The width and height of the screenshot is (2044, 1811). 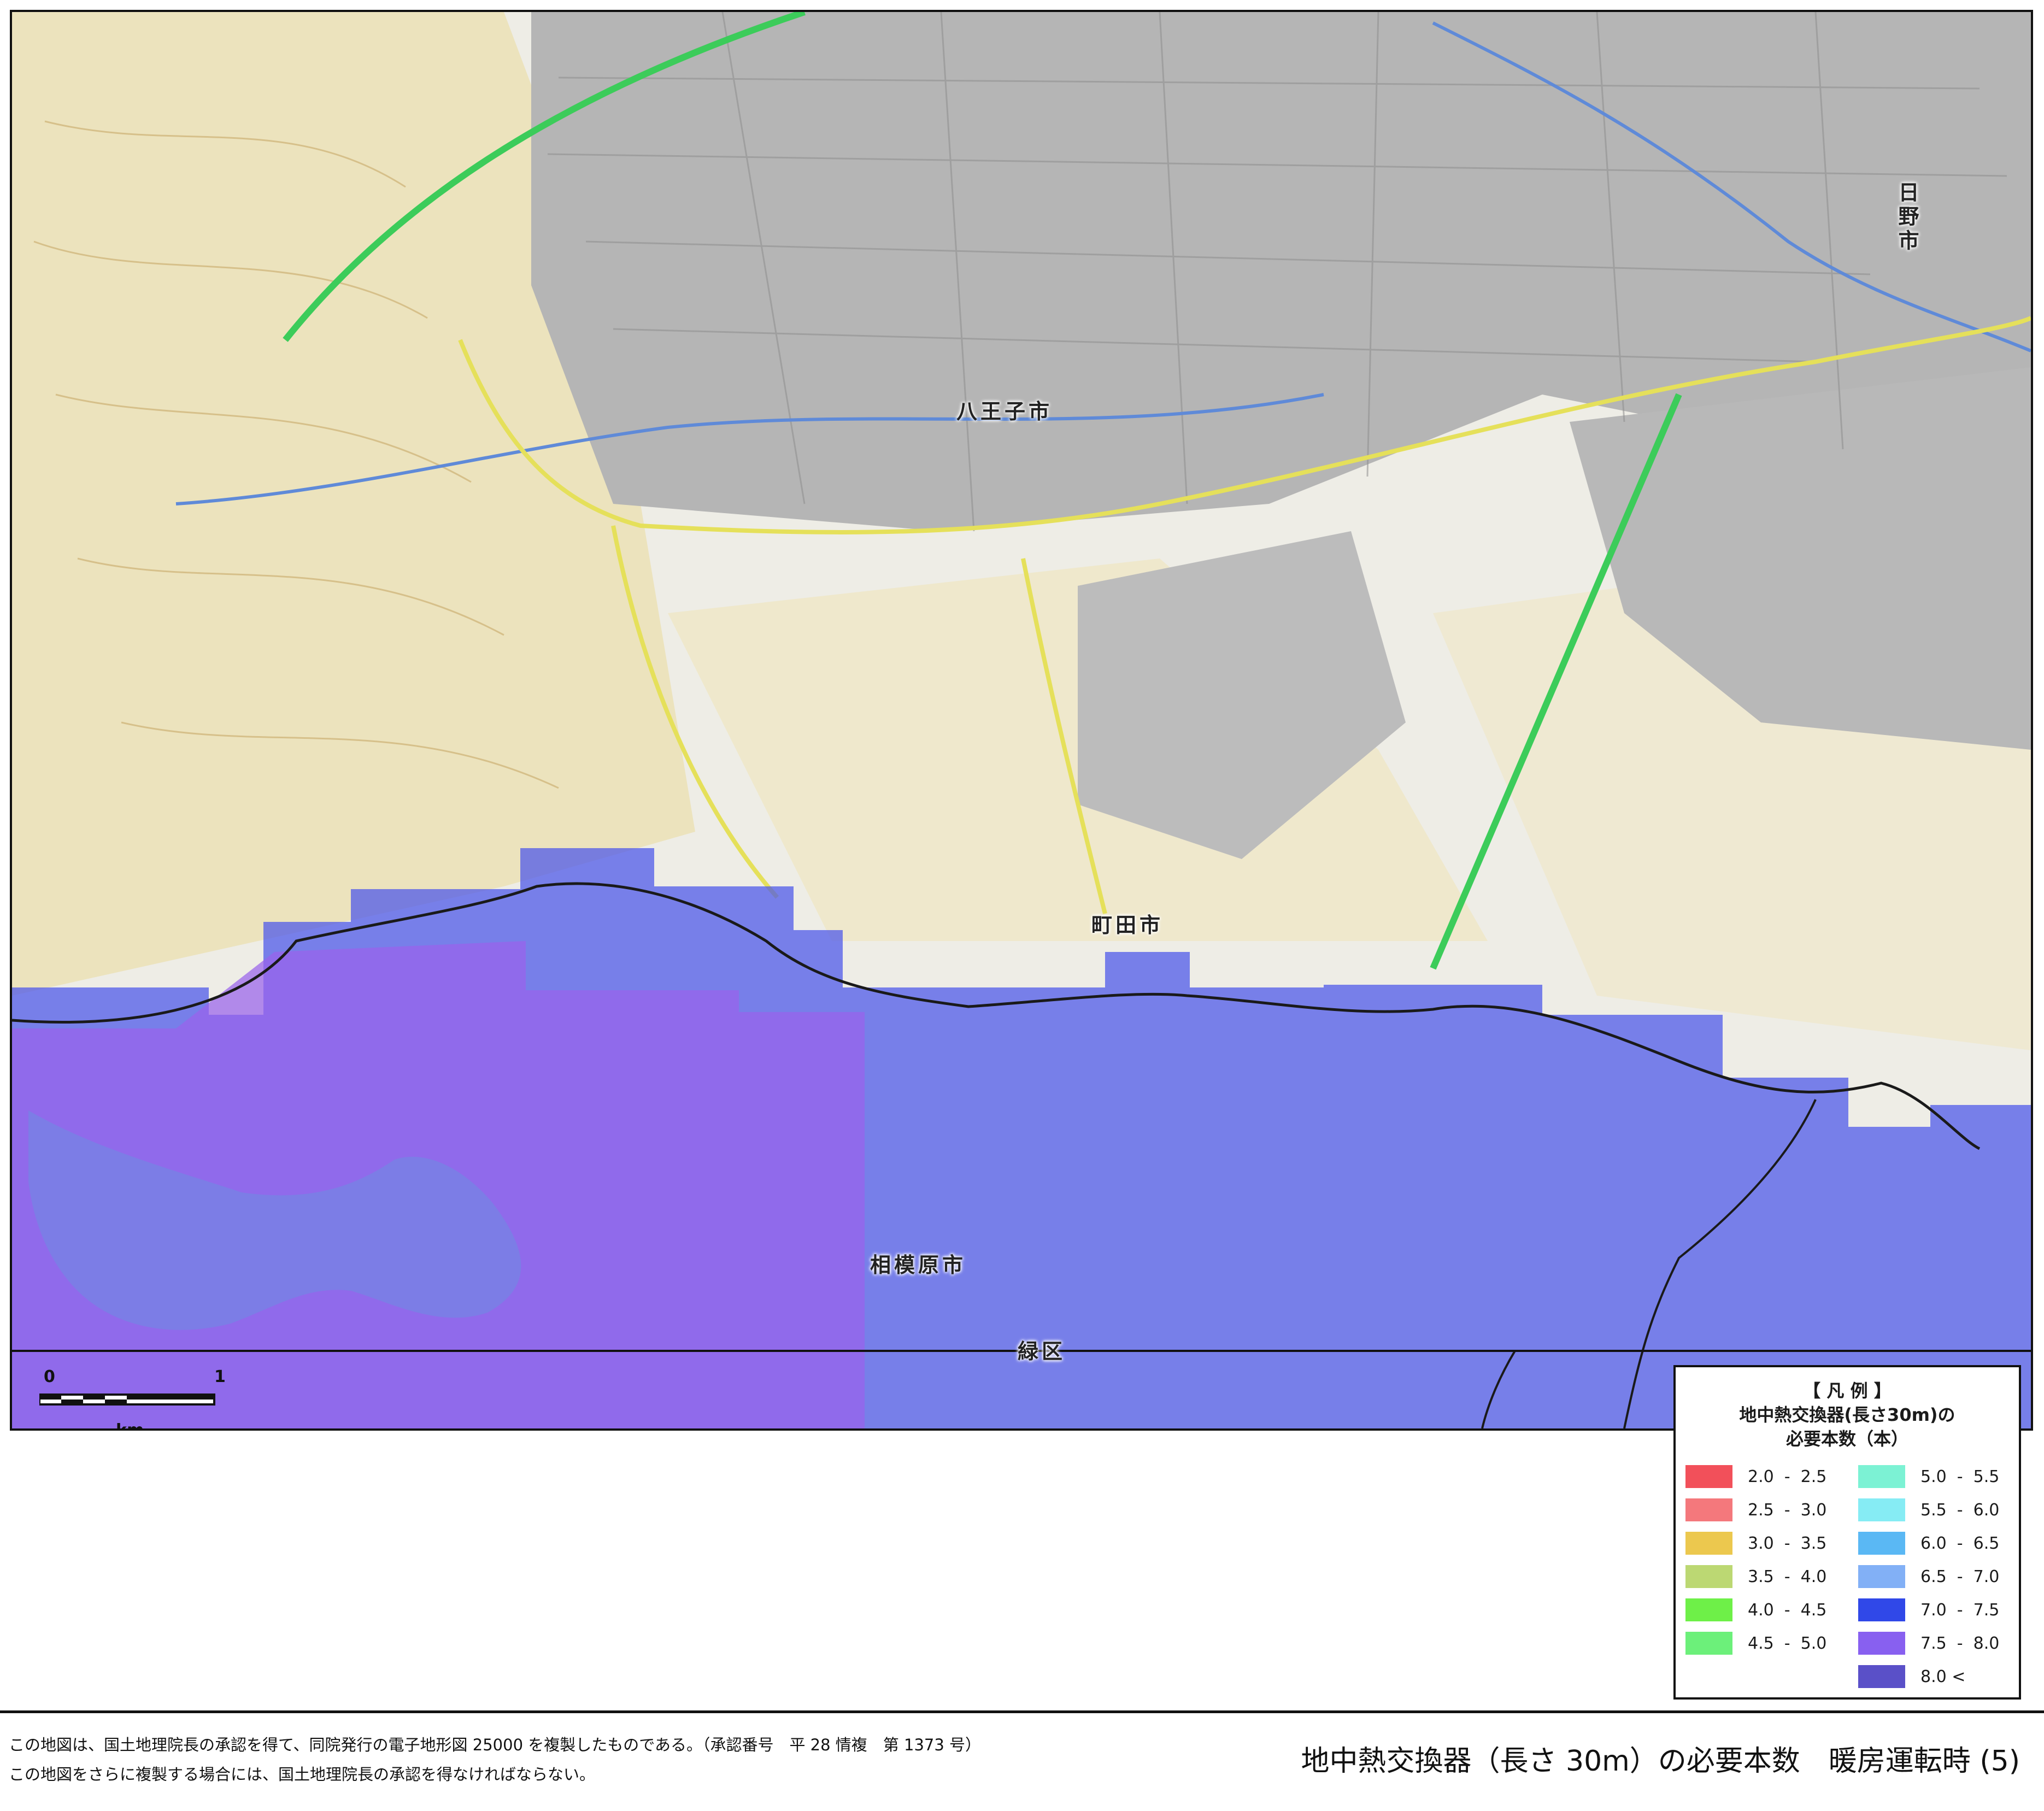 What do you see at coordinates (1042, 1351) in the screenshot?
I see `place-label-midori: 緑区` at bounding box center [1042, 1351].